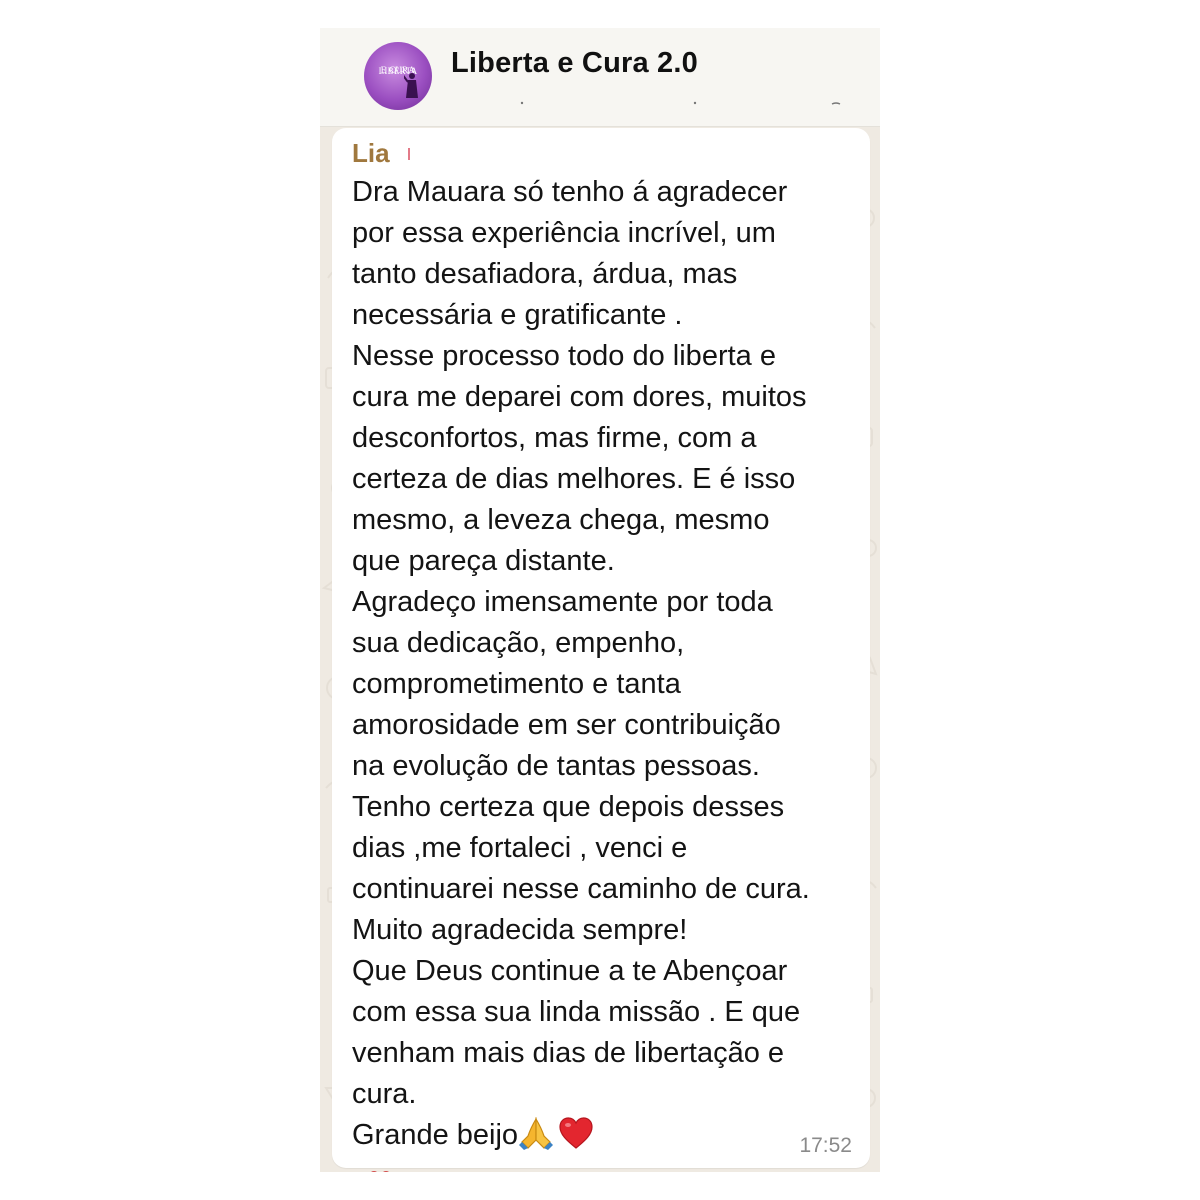  Describe the element at coordinates (576, 1133) in the screenshot. I see `red-heart-icon` at that location.